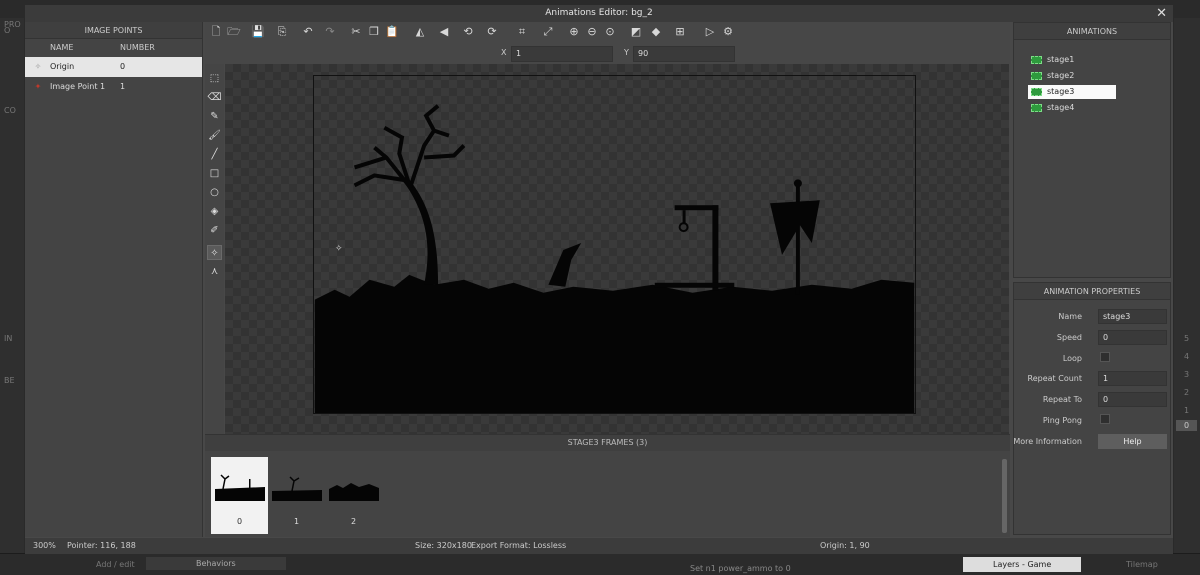 This screenshot has width=1200, height=575. Describe the element at coordinates (239, 521) in the screenshot. I see `frame-number: 0` at that location.